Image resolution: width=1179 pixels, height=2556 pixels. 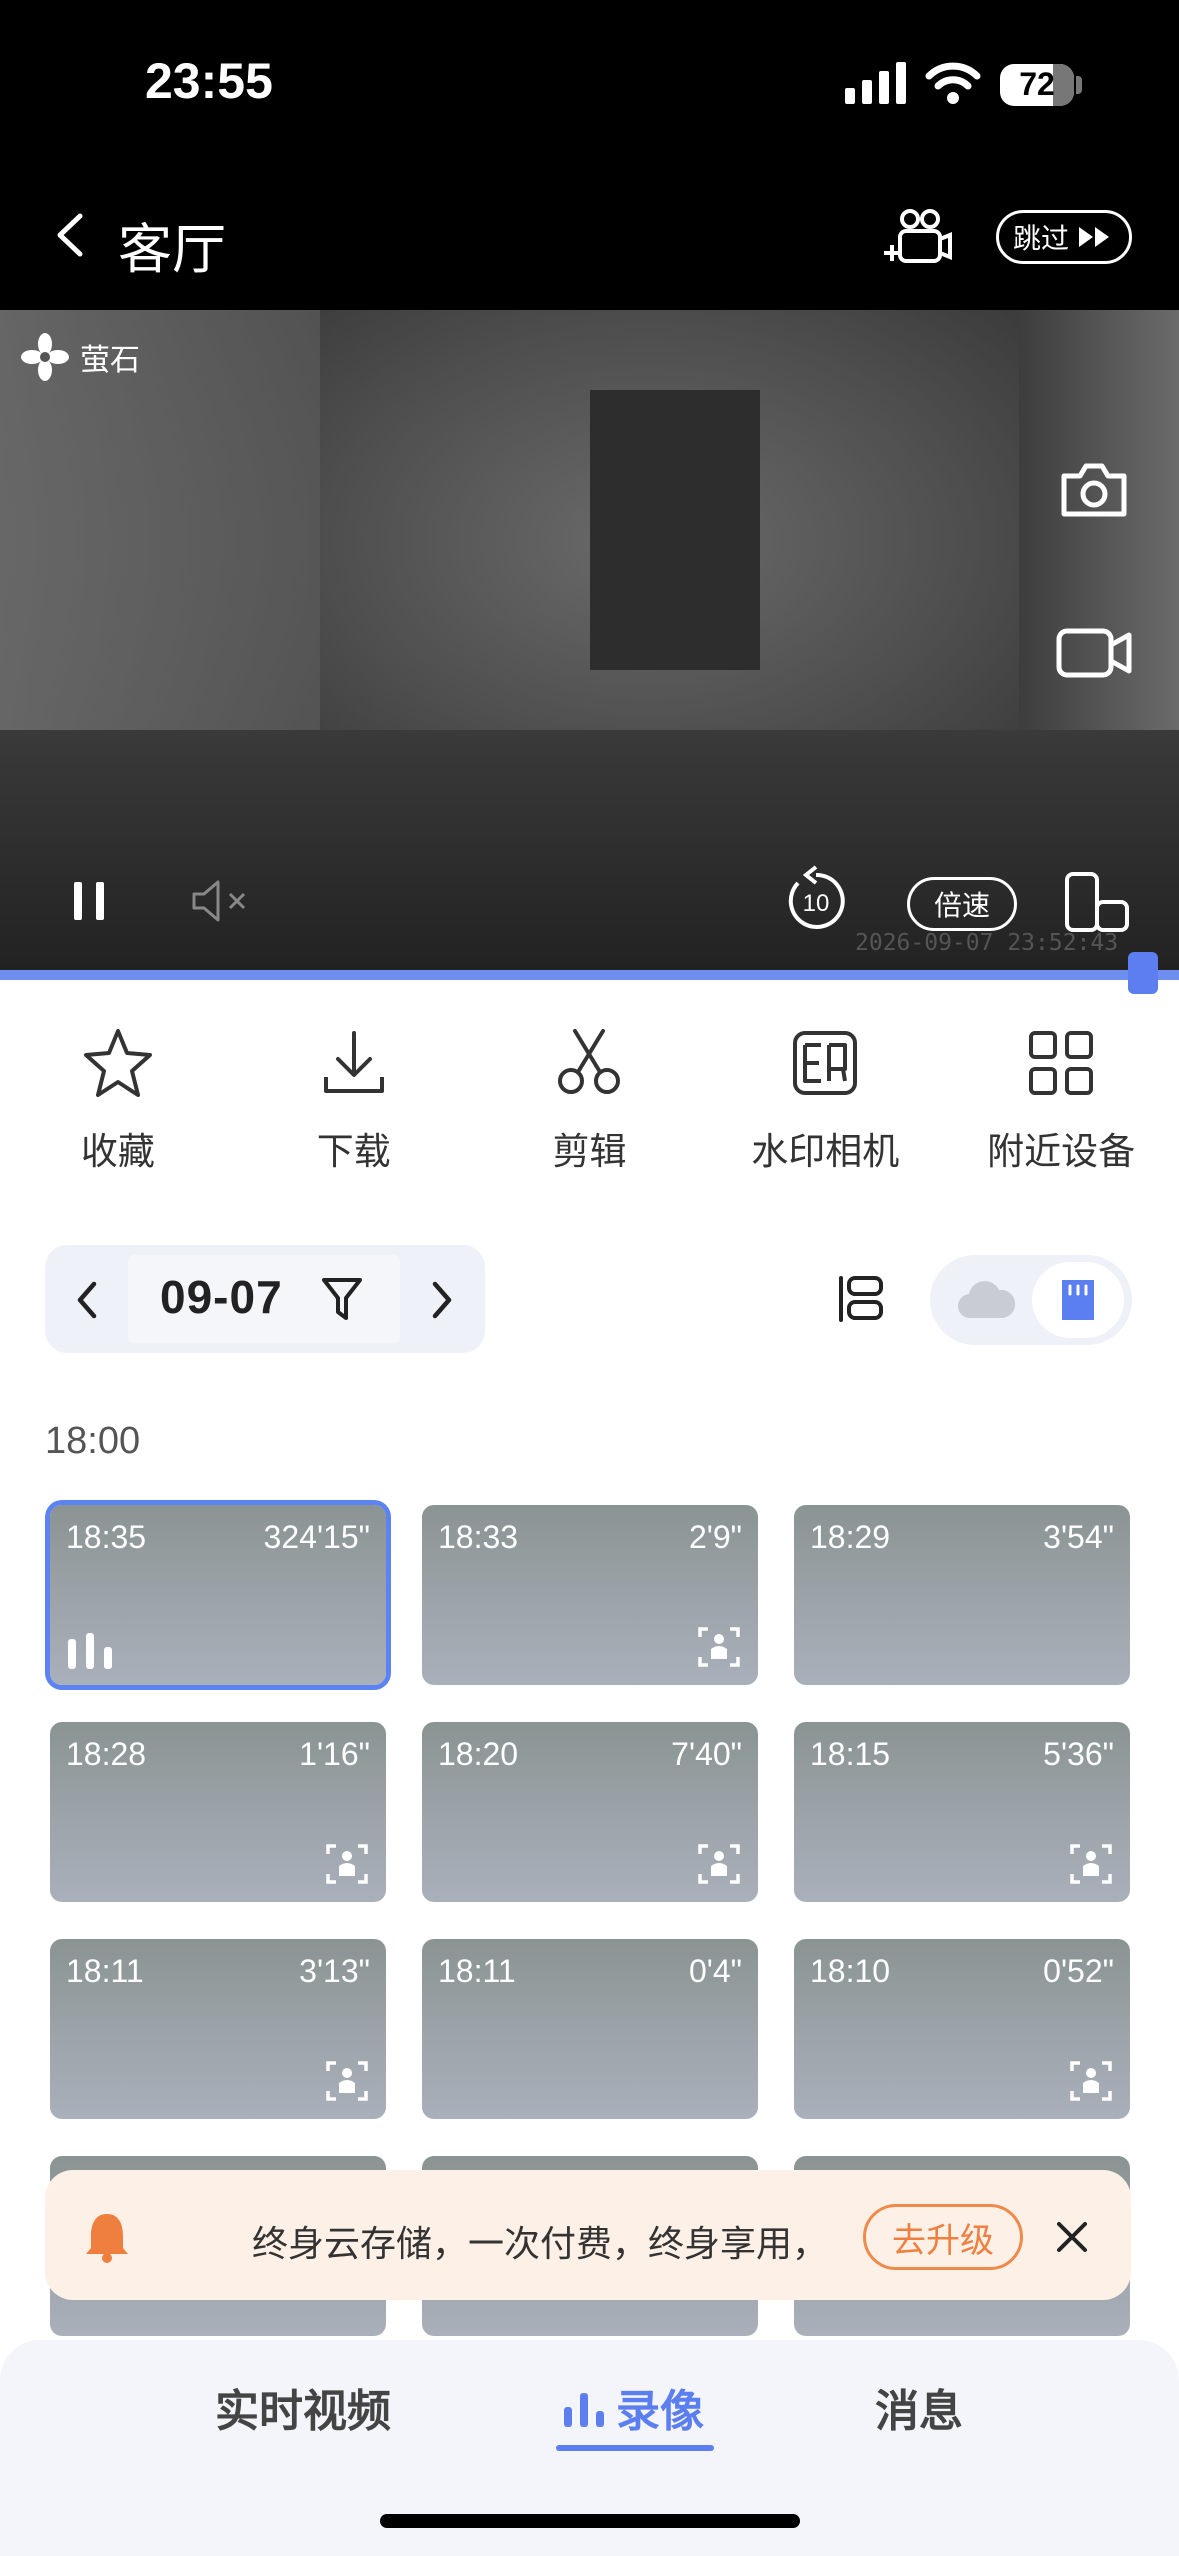 I want to click on battery-tip, so click(x=1079, y=85).